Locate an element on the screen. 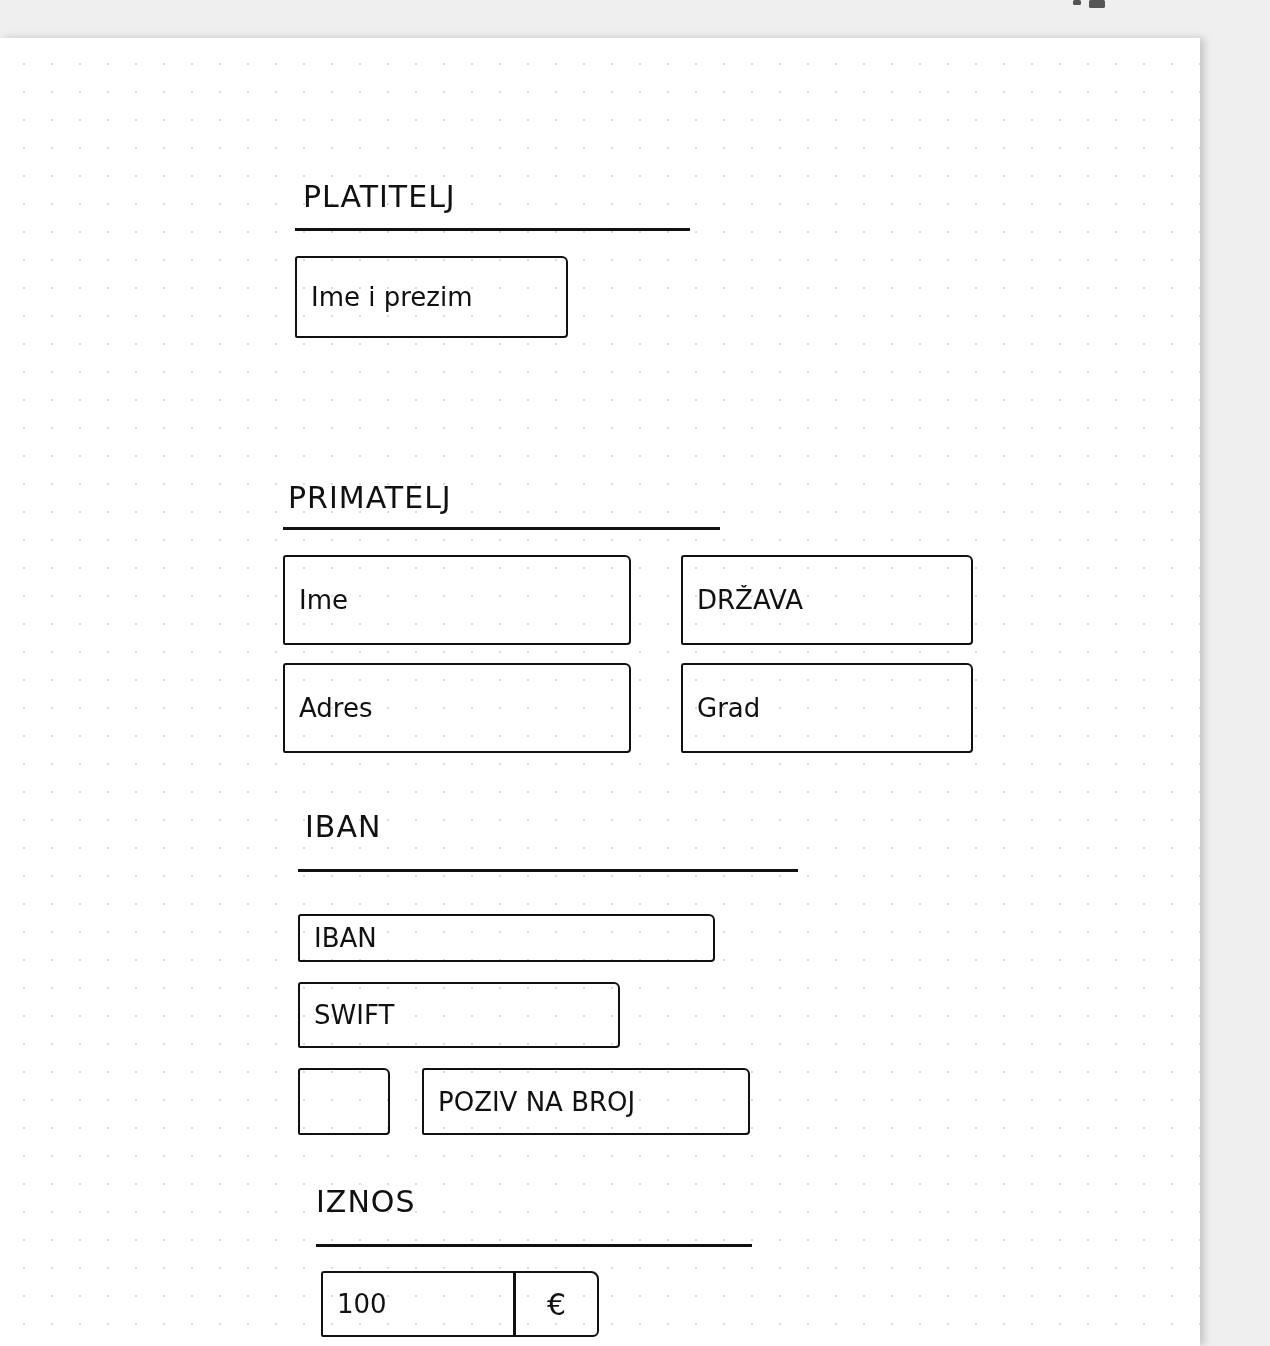 Image resolution: width=1270 pixels, height=1346 pixels. input-field is located at coordinates (344, 1101).